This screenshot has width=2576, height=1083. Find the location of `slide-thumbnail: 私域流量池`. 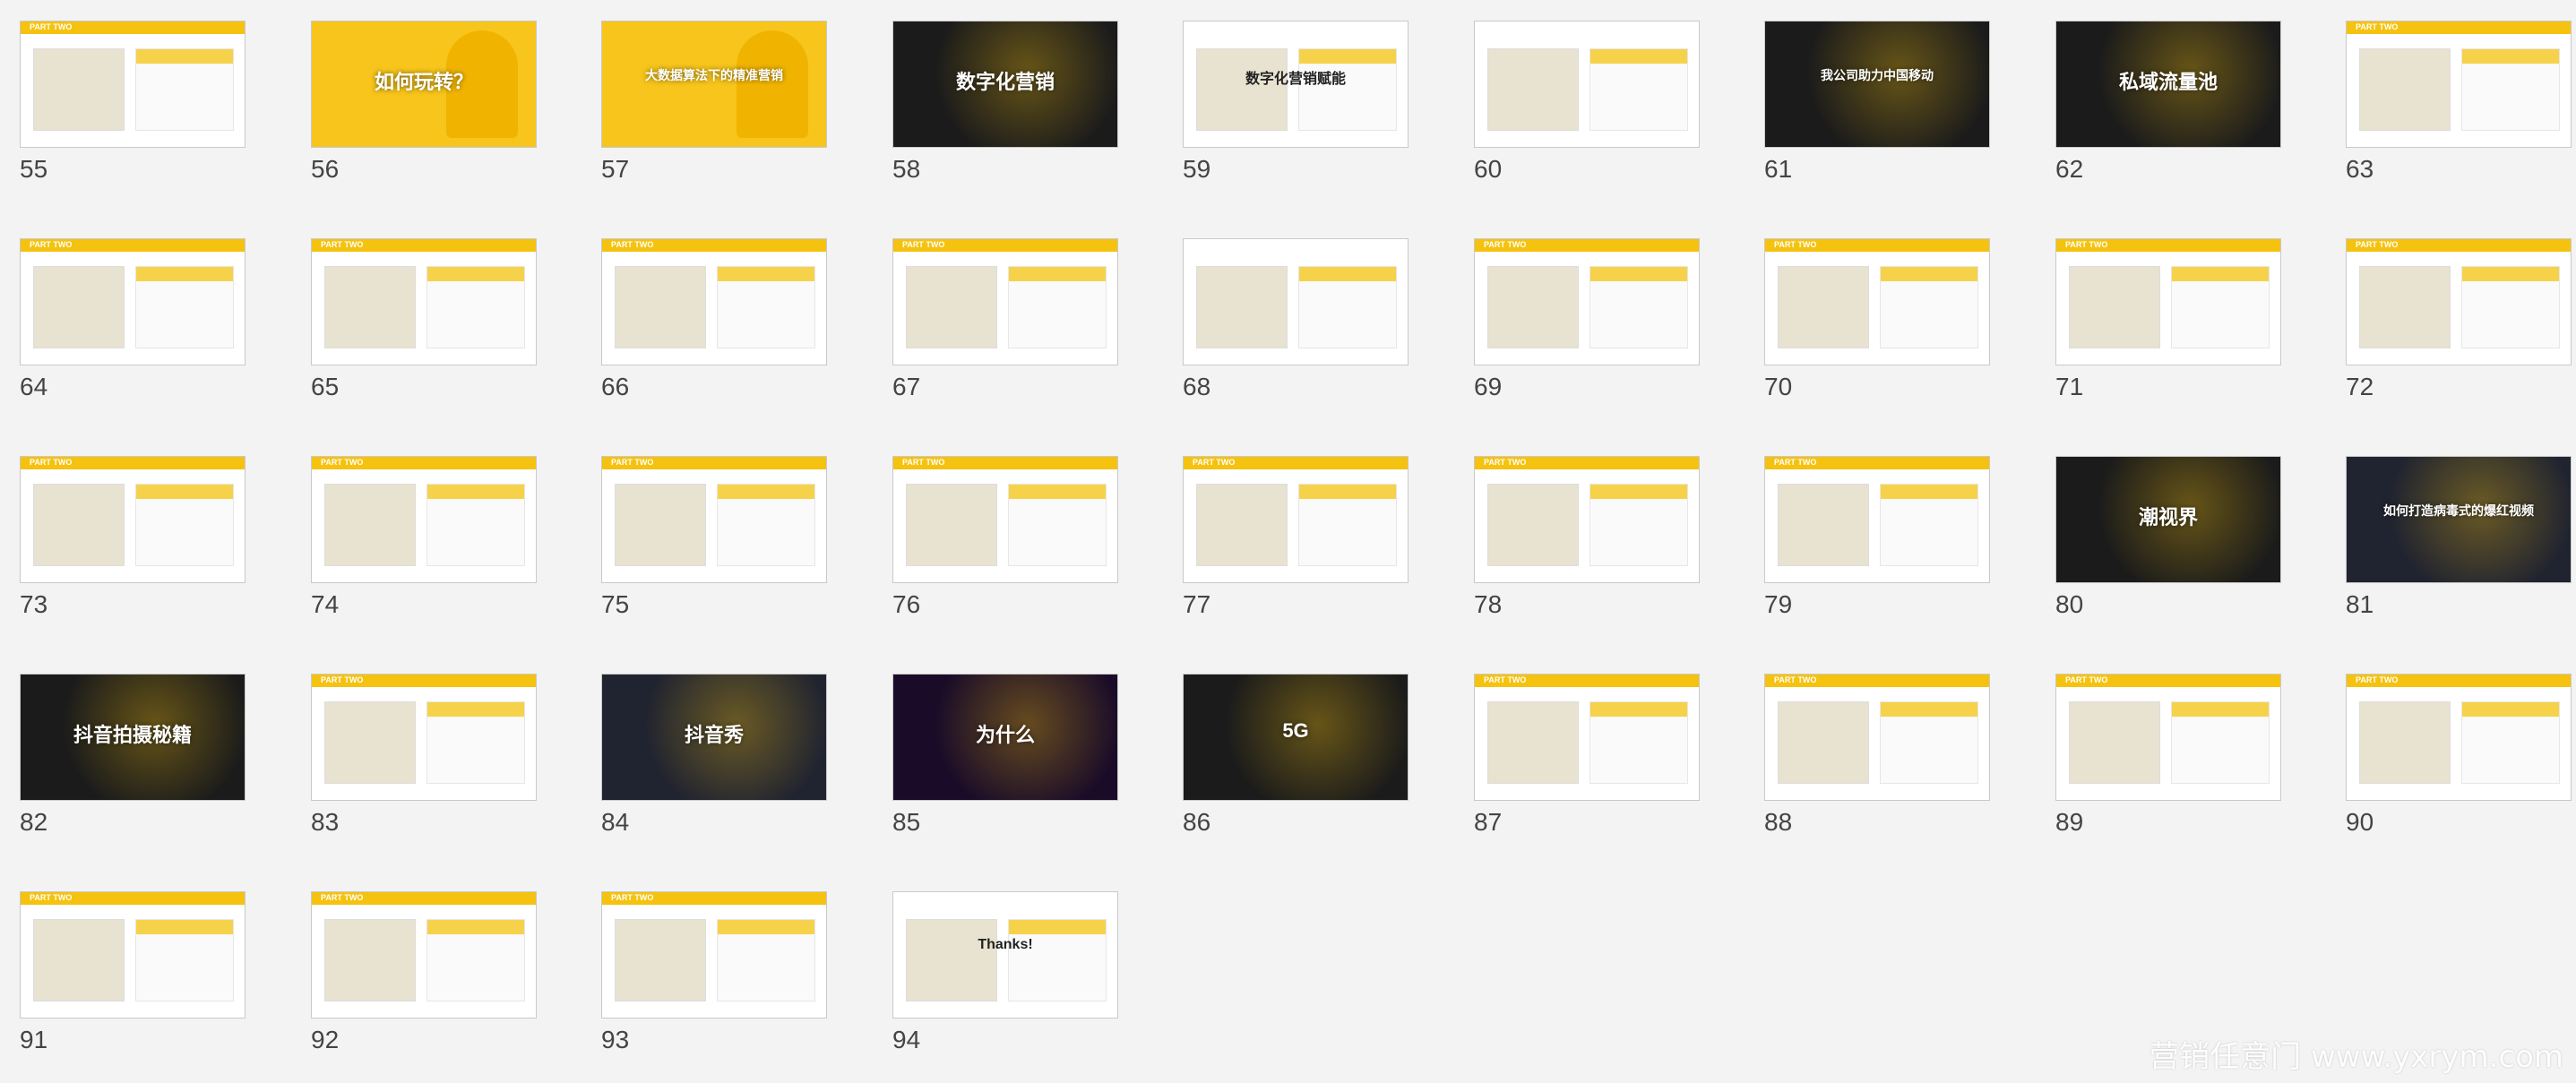

slide-thumbnail: 私域流量池 is located at coordinates (2168, 84).